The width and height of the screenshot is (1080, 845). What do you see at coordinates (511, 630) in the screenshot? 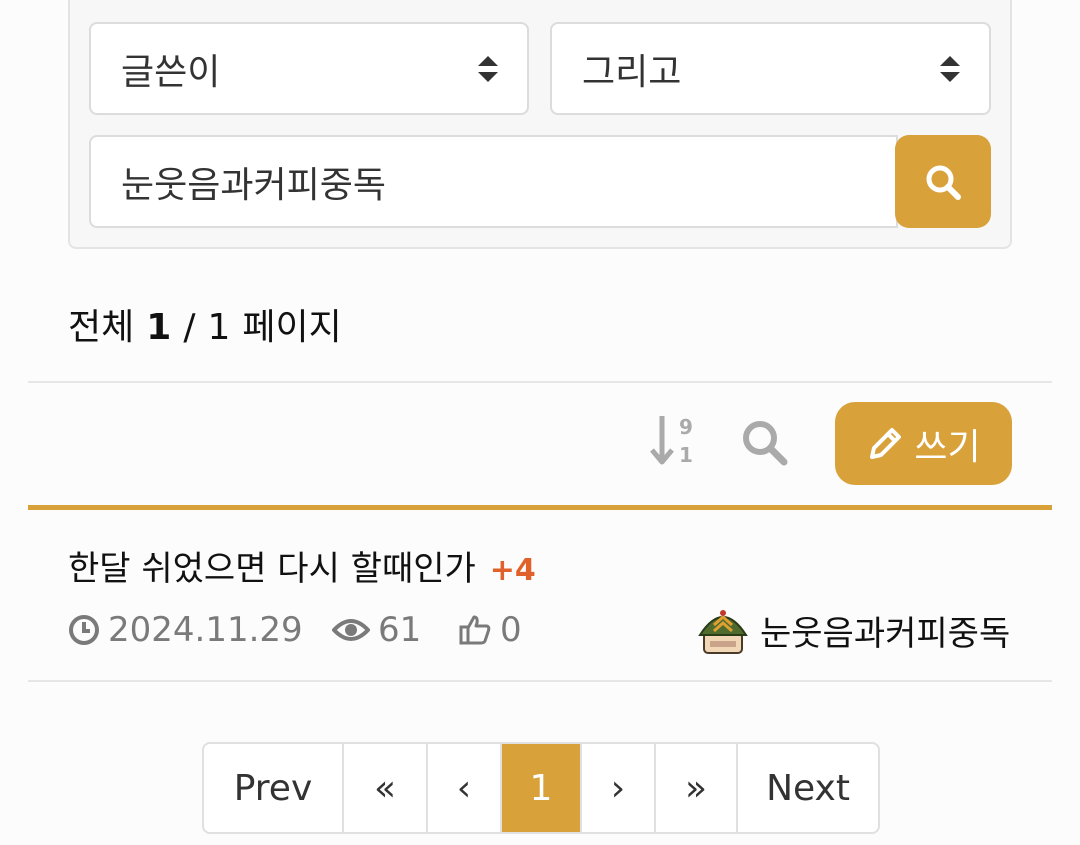
I see `post-likes-count: 0` at bounding box center [511, 630].